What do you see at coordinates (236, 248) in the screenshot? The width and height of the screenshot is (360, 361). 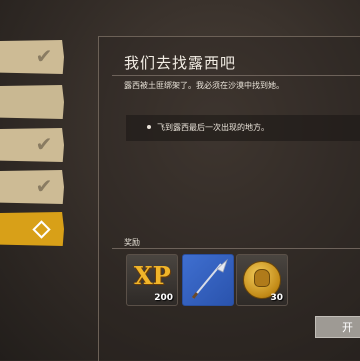 I see `rewards-divider` at bounding box center [236, 248].